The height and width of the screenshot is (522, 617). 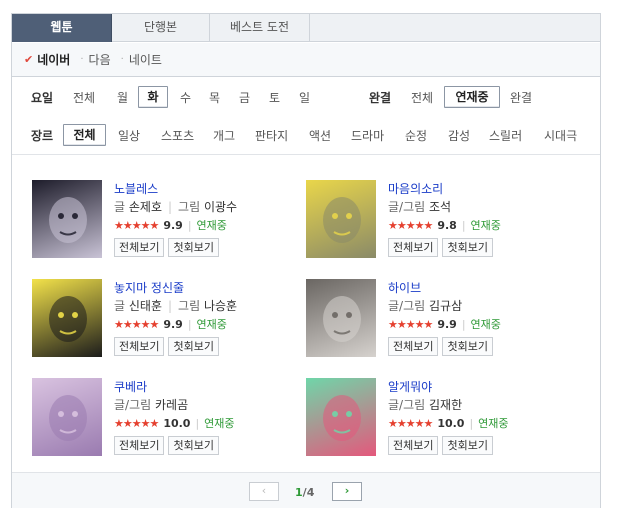 I want to click on comic-rating: ★★★★★ 10.0 | 연재중, so click(x=448, y=423).